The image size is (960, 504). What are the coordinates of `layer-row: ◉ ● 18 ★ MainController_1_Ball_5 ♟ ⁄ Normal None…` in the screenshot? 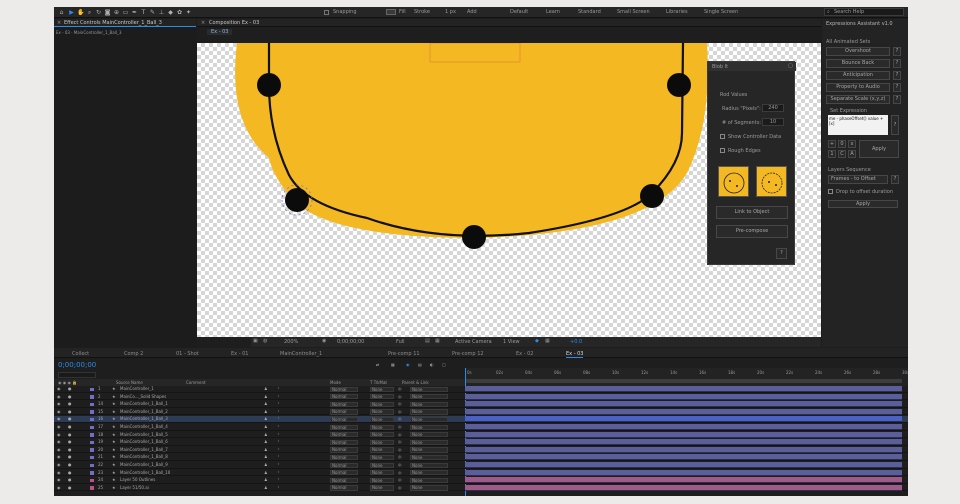 It's located at (481, 435).